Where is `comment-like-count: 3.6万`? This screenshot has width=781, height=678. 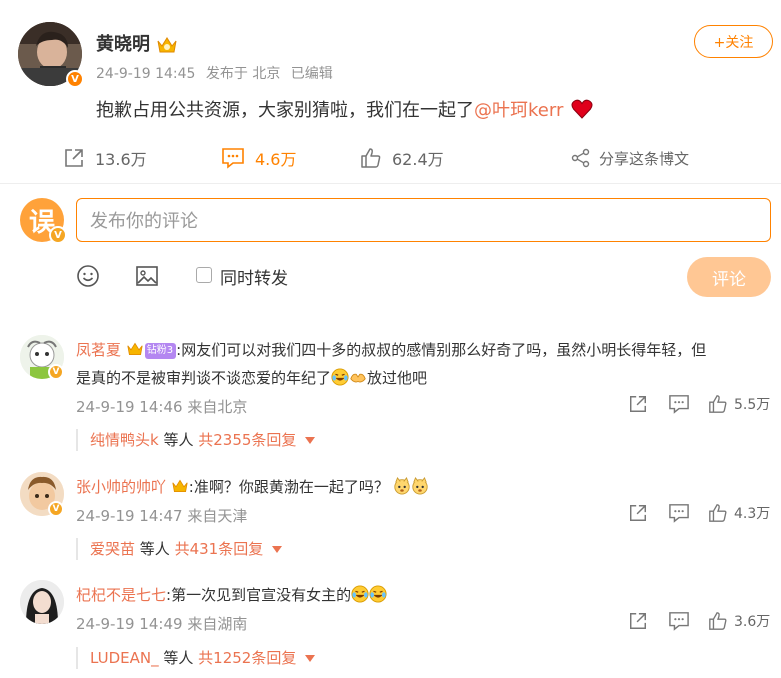 comment-like-count: 3.6万 is located at coordinates (752, 622).